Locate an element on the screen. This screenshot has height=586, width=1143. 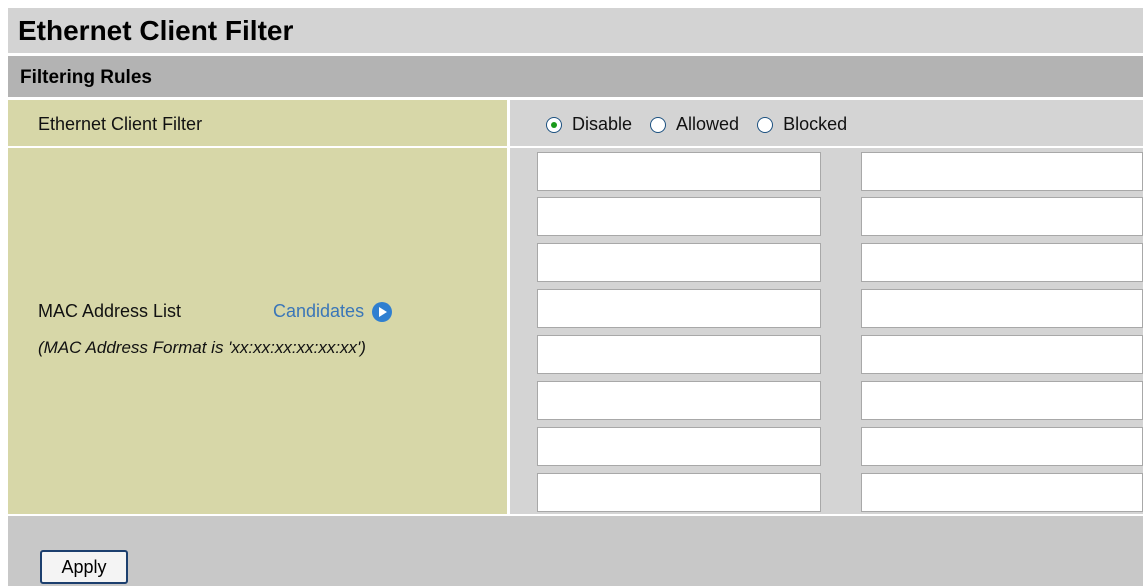
apply-button: Apply is located at coordinates (84, 567).